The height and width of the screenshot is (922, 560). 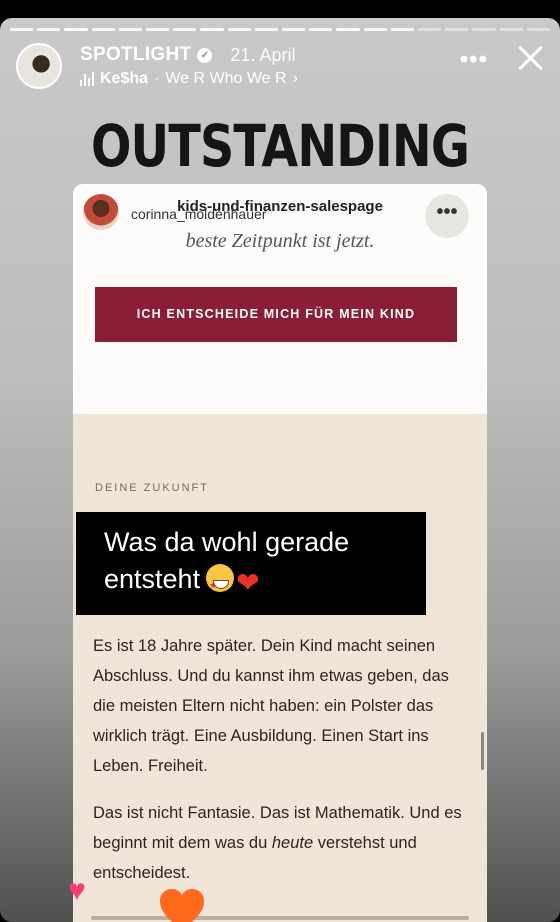 What do you see at coordinates (39, 66) in the screenshot?
I see `profile-avatar` at bounding box center [39, 66].